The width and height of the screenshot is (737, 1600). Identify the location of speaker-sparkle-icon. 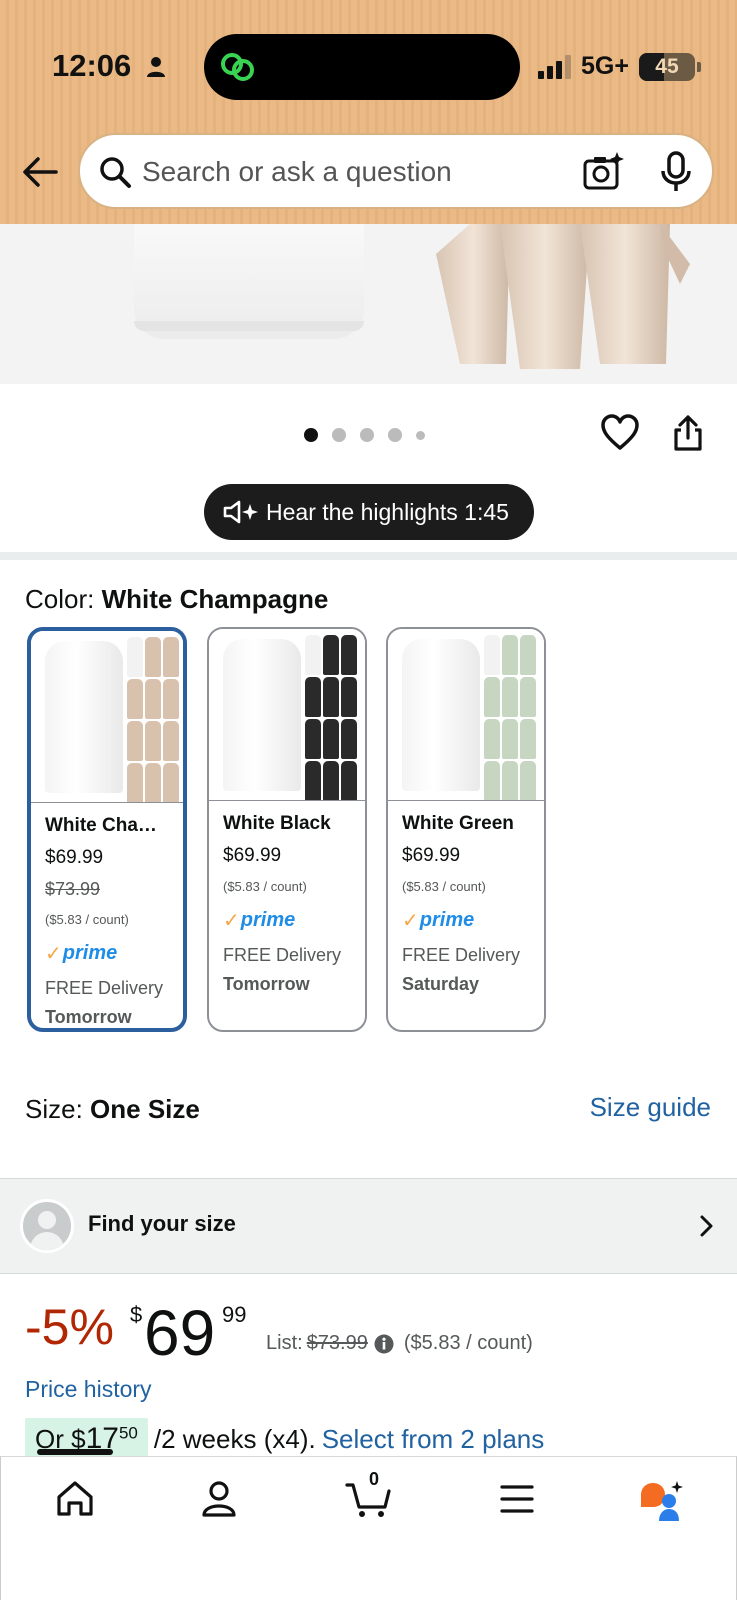
(240, 512).